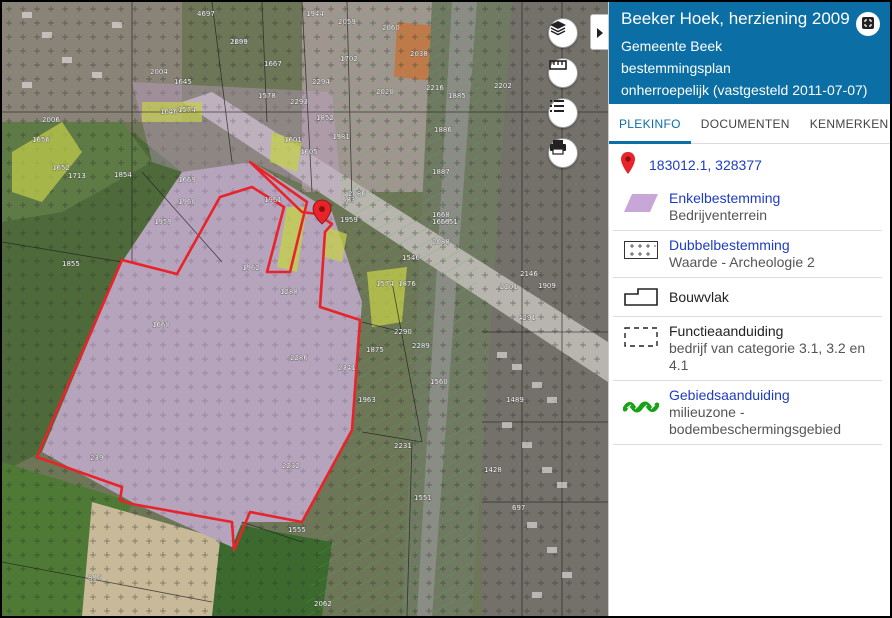 Image resolution: width=892 pixels, height=618 pixels. I want to click on parcel-number-label: 2286, so click(299, 358).